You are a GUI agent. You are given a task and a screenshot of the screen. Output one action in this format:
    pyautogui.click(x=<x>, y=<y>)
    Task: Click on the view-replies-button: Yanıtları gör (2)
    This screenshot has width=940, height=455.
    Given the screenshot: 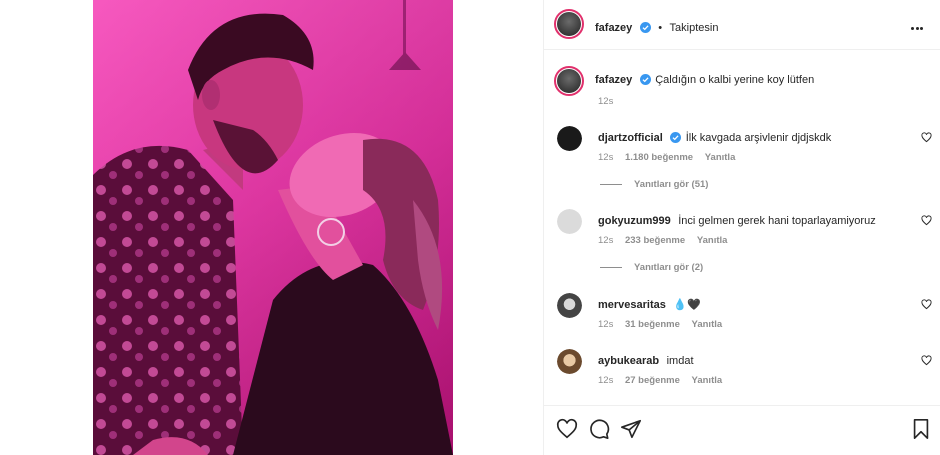 What is the action you would take?
    pyautogui.click(x=651, y=267)
    